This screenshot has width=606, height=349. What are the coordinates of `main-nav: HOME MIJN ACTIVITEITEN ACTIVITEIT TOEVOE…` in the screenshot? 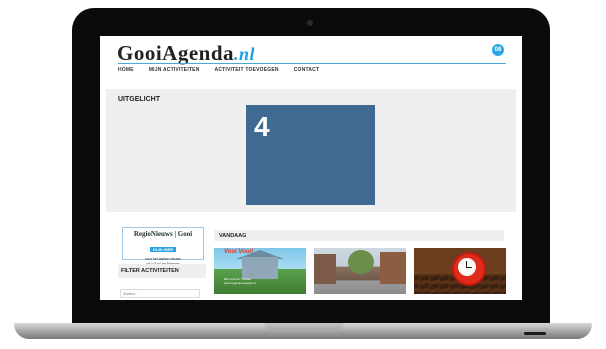 It's located at (218, 70).